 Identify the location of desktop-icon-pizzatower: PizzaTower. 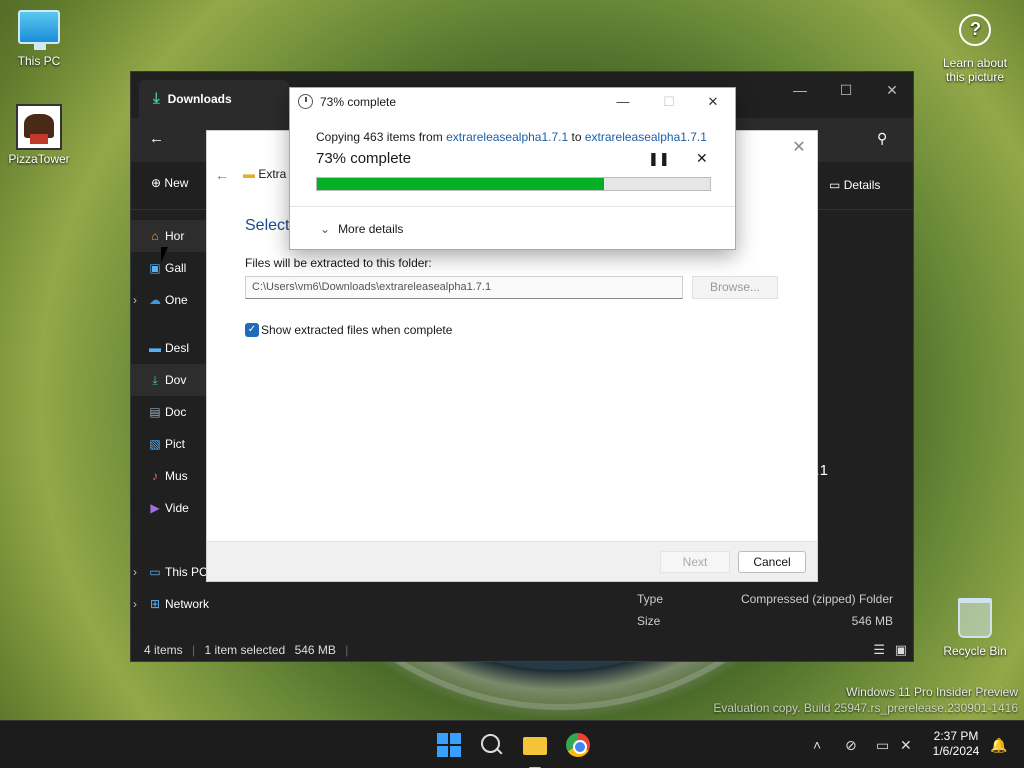
(39, 135).